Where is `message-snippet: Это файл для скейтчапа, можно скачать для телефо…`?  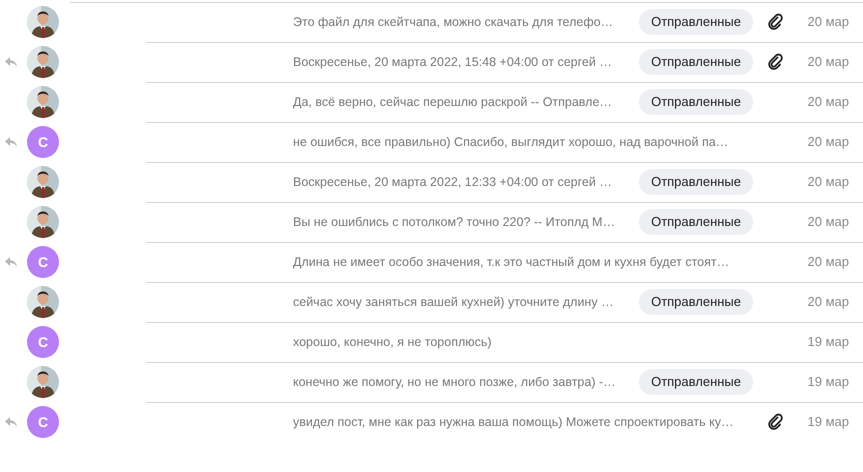 message-snippet: Это файл для скейтчапа, можно скачать для телефо… is located at coordinates (453, 22).